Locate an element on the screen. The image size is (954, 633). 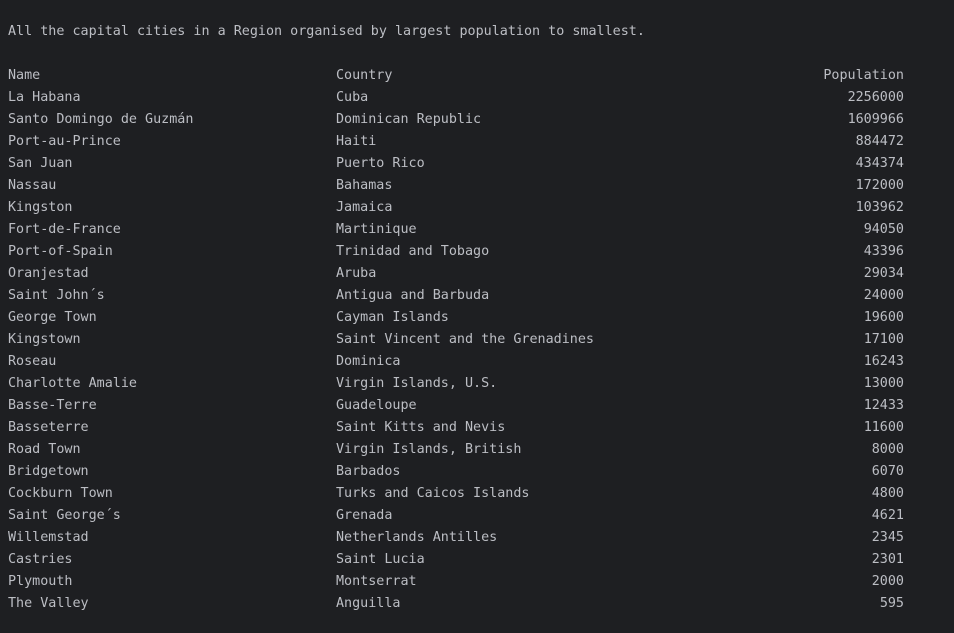
table-row: Road Town Virgin Islands, British 8000 is located at coordinates (477, 450).